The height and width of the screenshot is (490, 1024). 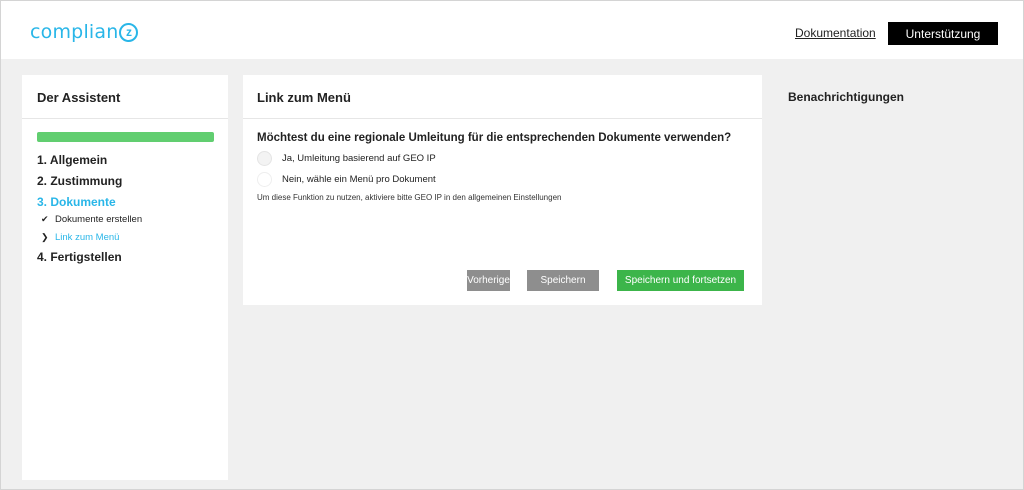 I want to click on logo: complian z, so click(x=84, y=32).